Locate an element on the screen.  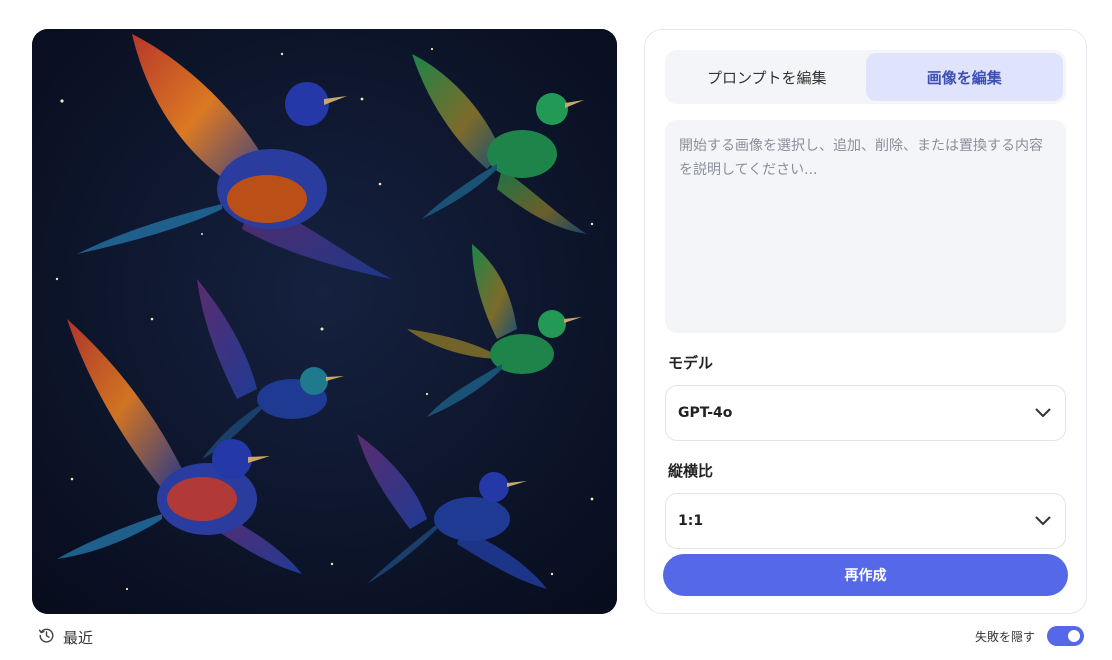
mode-tabs: プロンプトを編集 画像を編集 is located at coordinates (865, 77).